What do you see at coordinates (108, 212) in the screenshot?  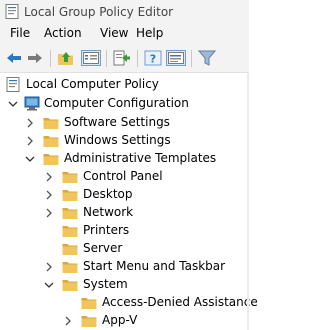 I see `tree-item-label: Network` at bounding box center [108, 212].